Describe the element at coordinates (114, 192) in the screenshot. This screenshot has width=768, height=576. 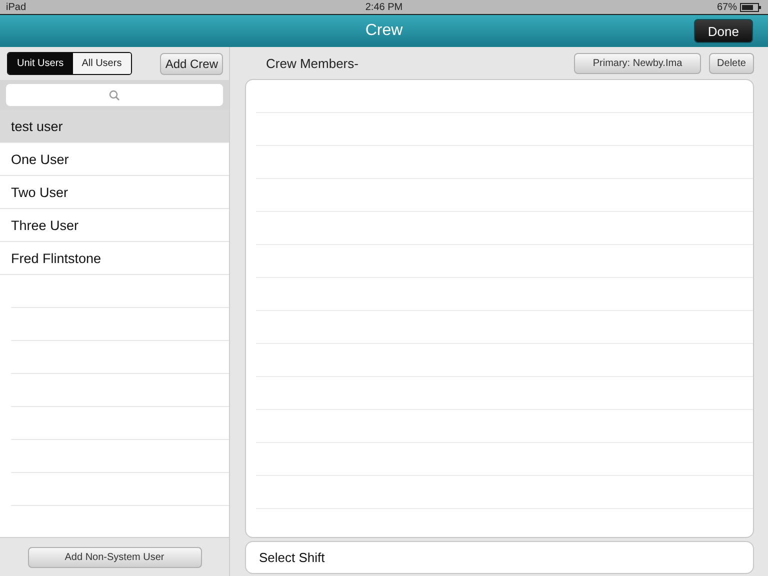
I see `user-row: Two User` at that location.